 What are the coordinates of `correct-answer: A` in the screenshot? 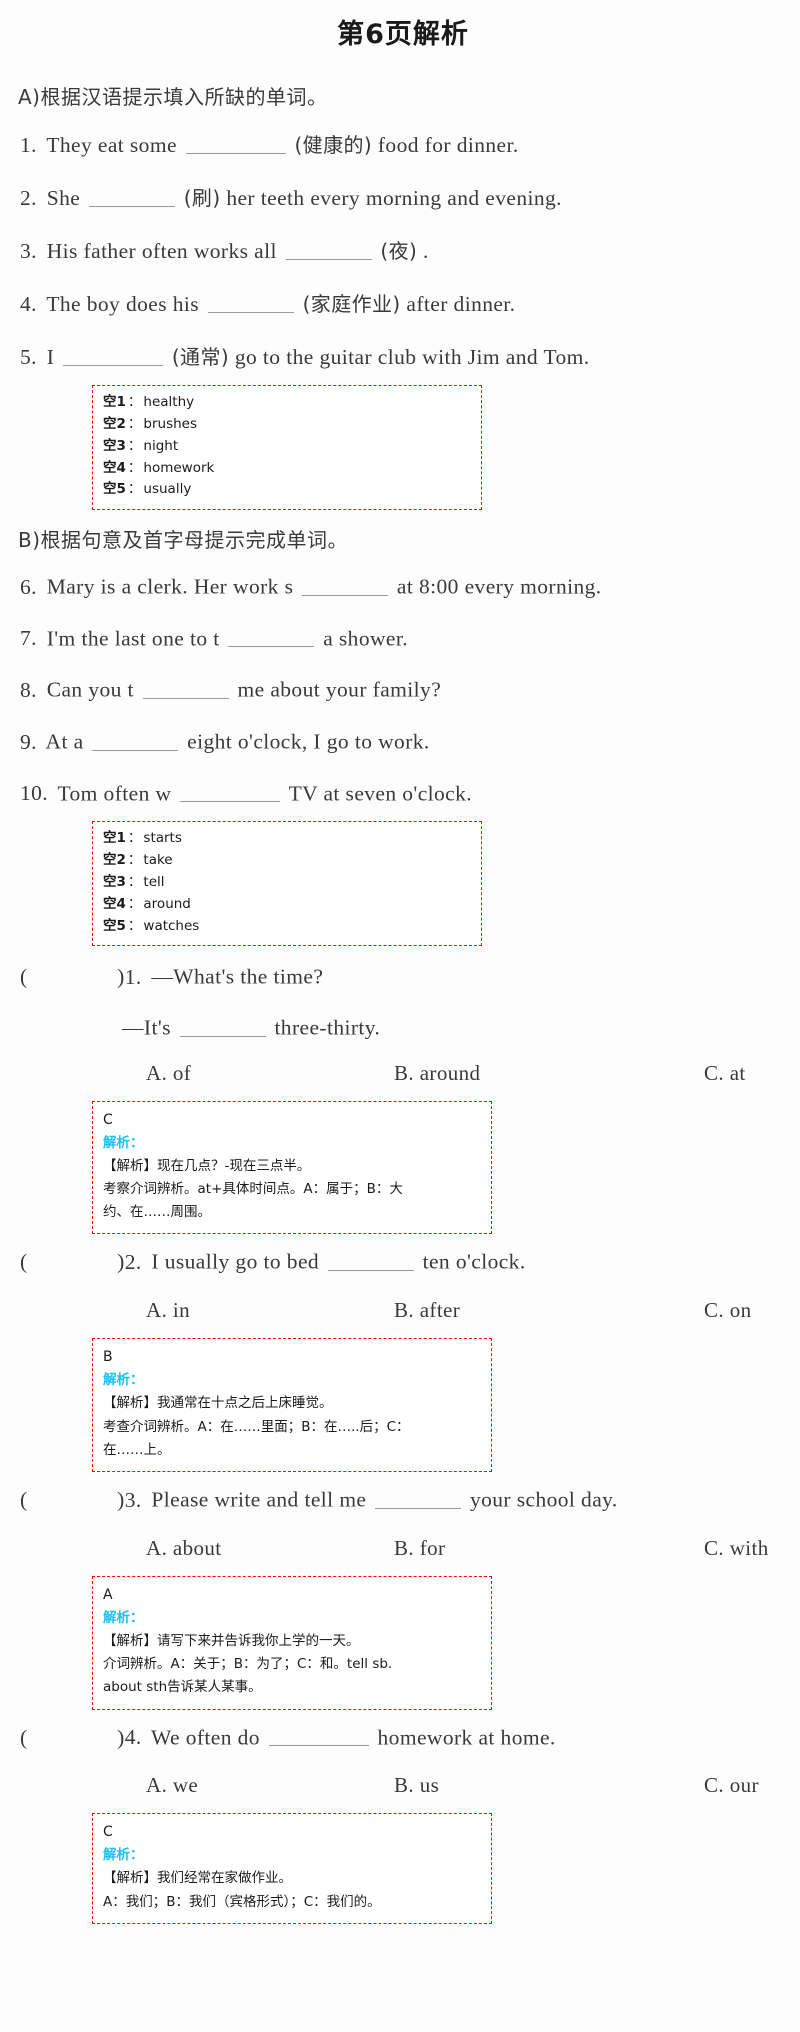 It's located at (108, 1594).